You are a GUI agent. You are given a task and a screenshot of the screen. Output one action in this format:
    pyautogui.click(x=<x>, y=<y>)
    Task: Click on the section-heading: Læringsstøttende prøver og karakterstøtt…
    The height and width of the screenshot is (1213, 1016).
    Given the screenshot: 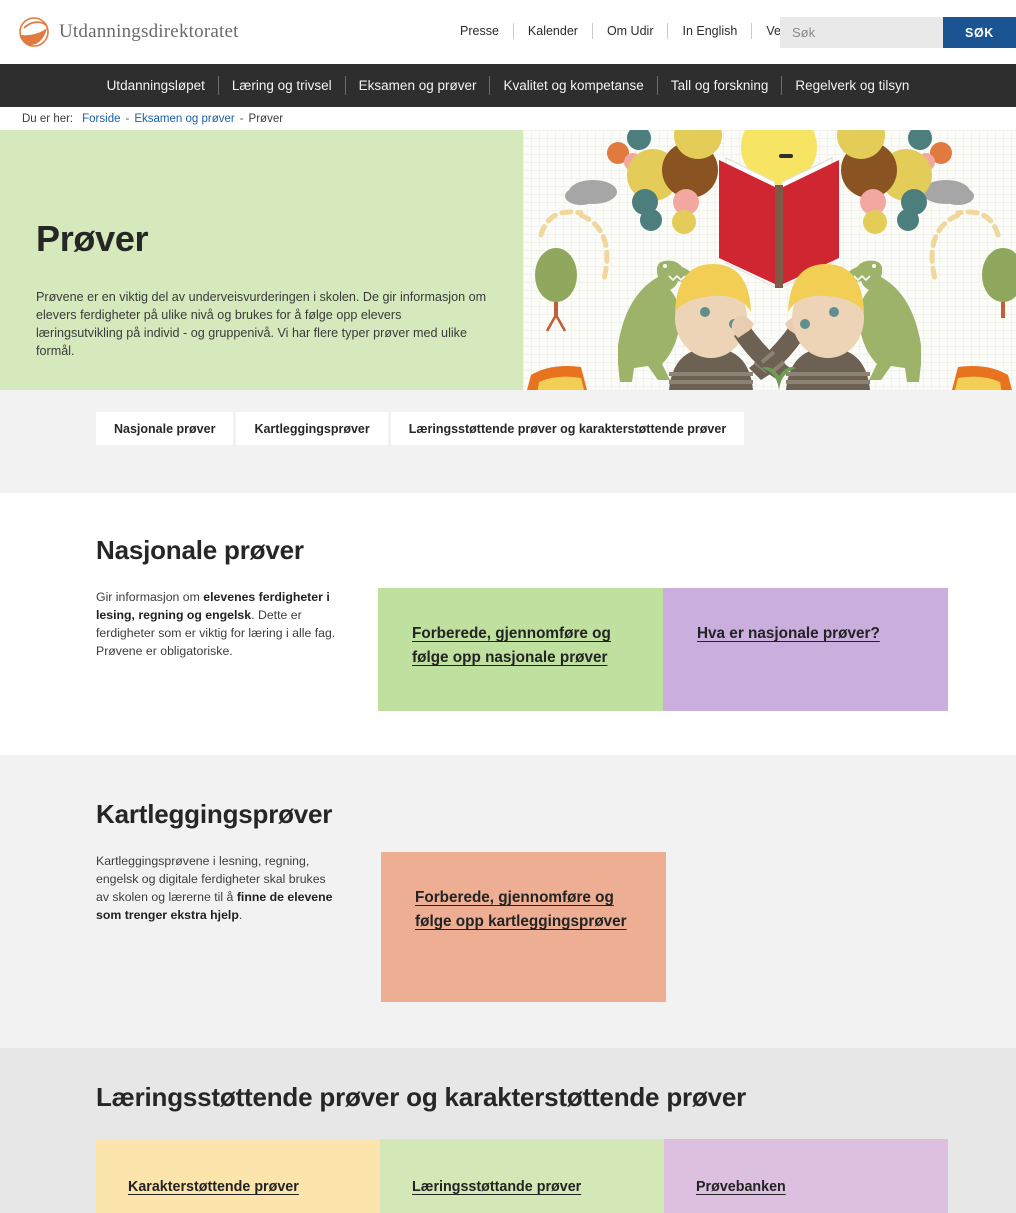 What is the action you would take?
    pyautogui.click(x=421, y=1097)
    